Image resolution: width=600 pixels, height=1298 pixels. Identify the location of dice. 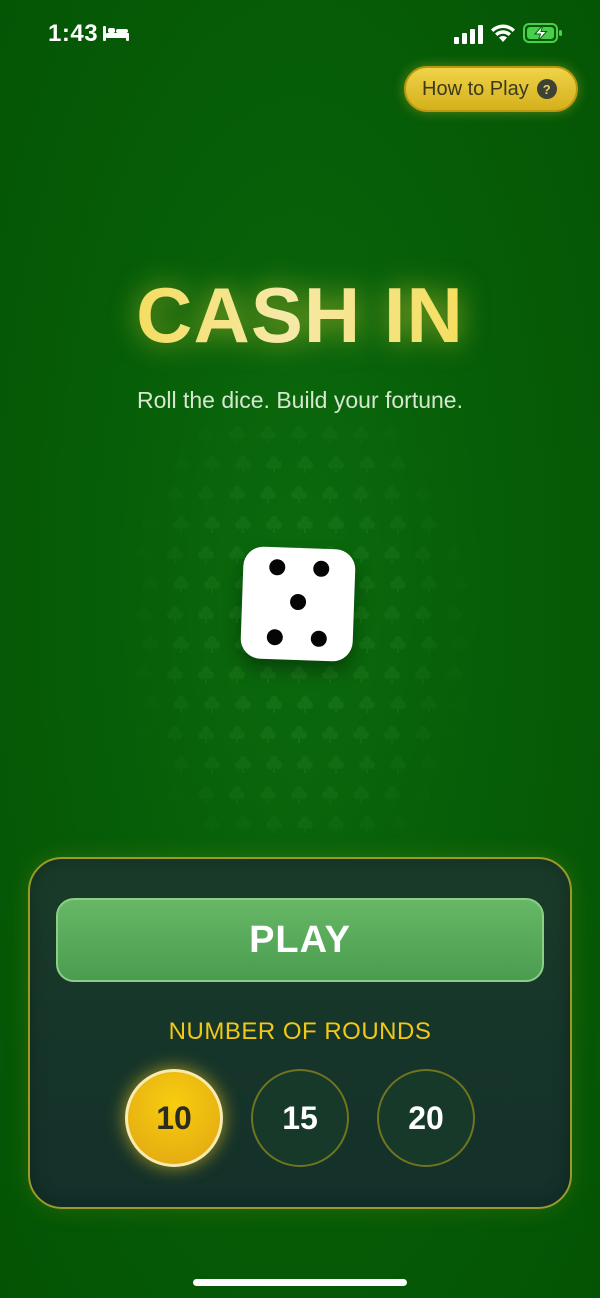
(298, 604).